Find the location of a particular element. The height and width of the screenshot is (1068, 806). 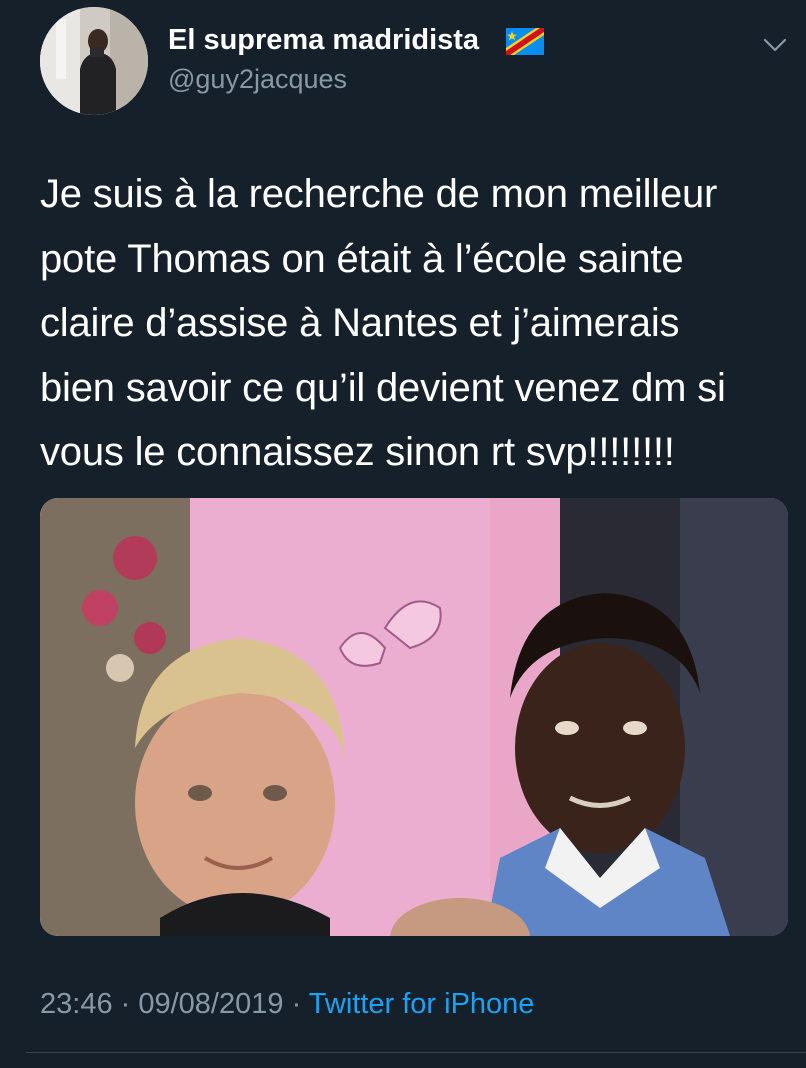

tweet-time: 23:46 is located at coordinates (76, 1004).